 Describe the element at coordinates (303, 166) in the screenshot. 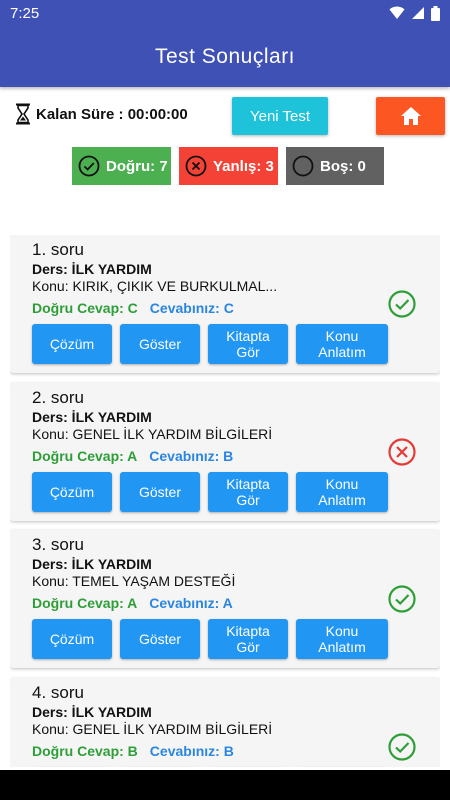

I see `empty-circle-icon` at that location.